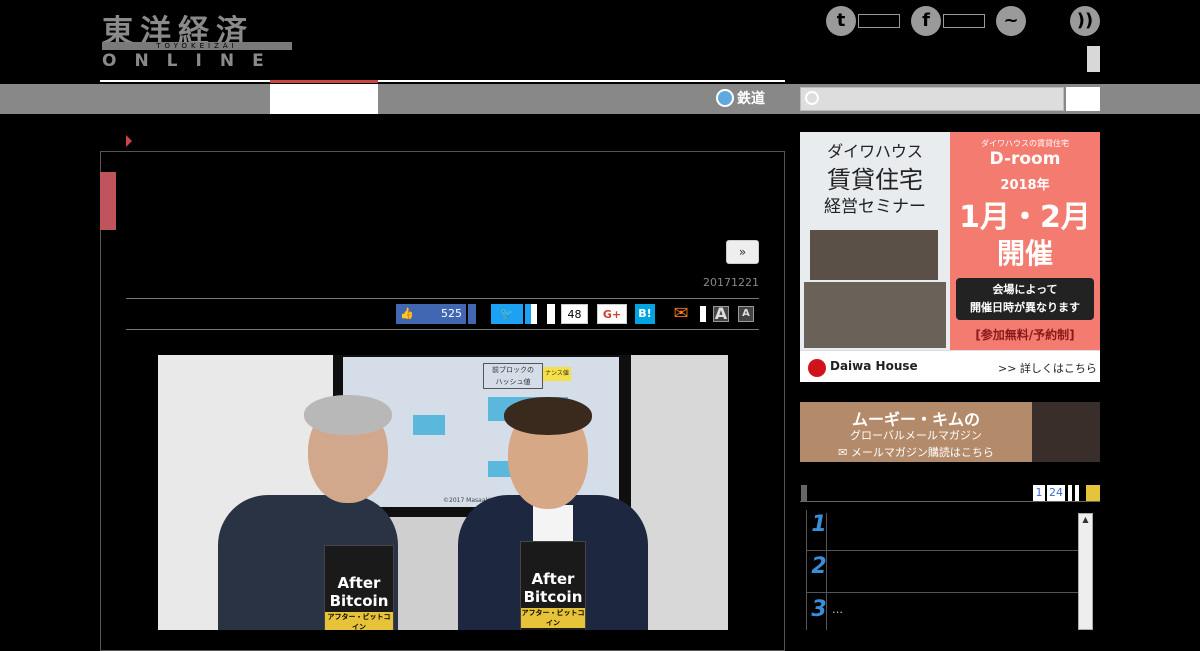 The width and height of the screenshot is (1200, 651). I want to click on nav-active-indicator, so click(324, 81).